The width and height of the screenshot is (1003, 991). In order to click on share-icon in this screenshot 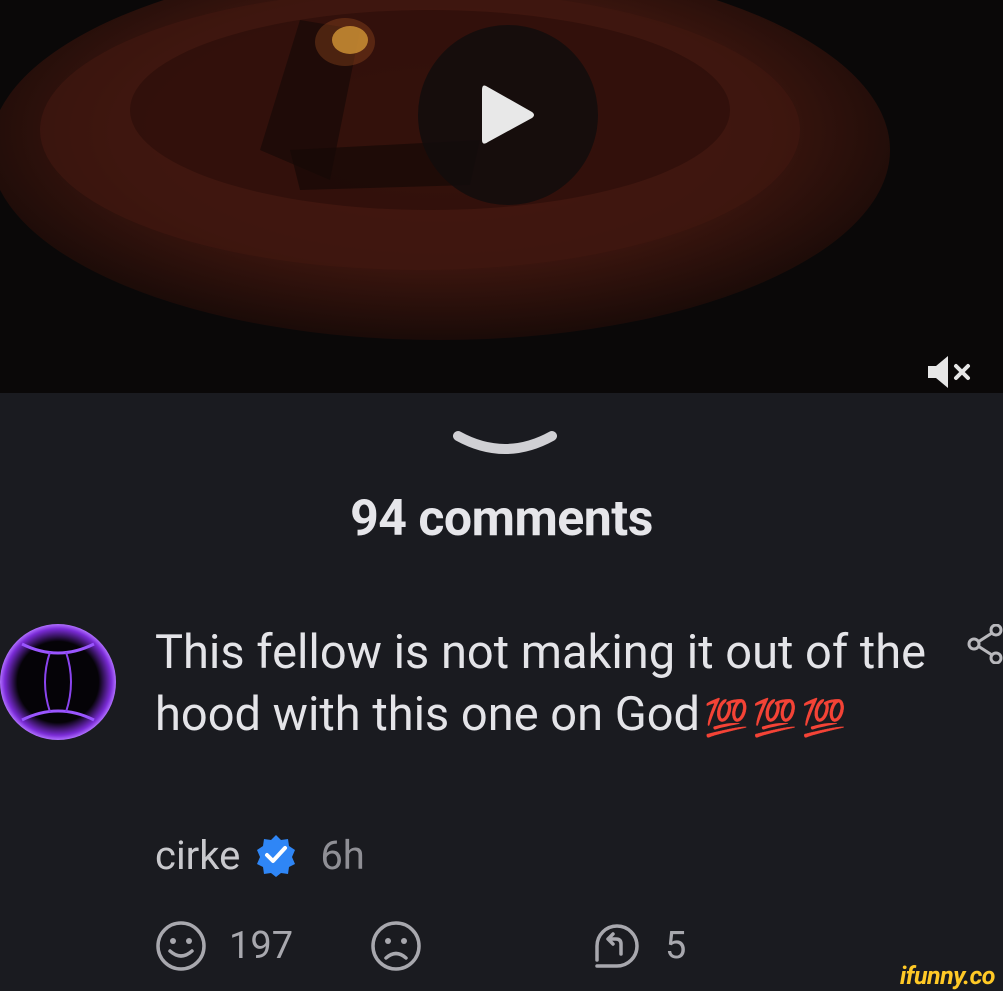, I will do `click(985, 644)`.